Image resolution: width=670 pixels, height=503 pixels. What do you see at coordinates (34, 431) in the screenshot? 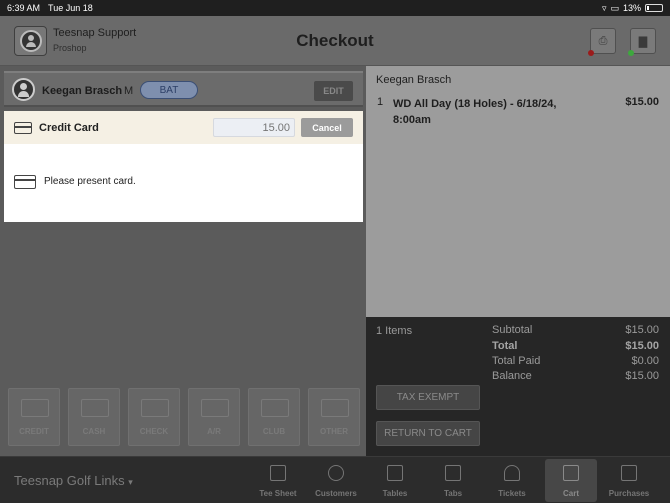
I see `tender-label: CREDIT` at bounding box center [34, 431].